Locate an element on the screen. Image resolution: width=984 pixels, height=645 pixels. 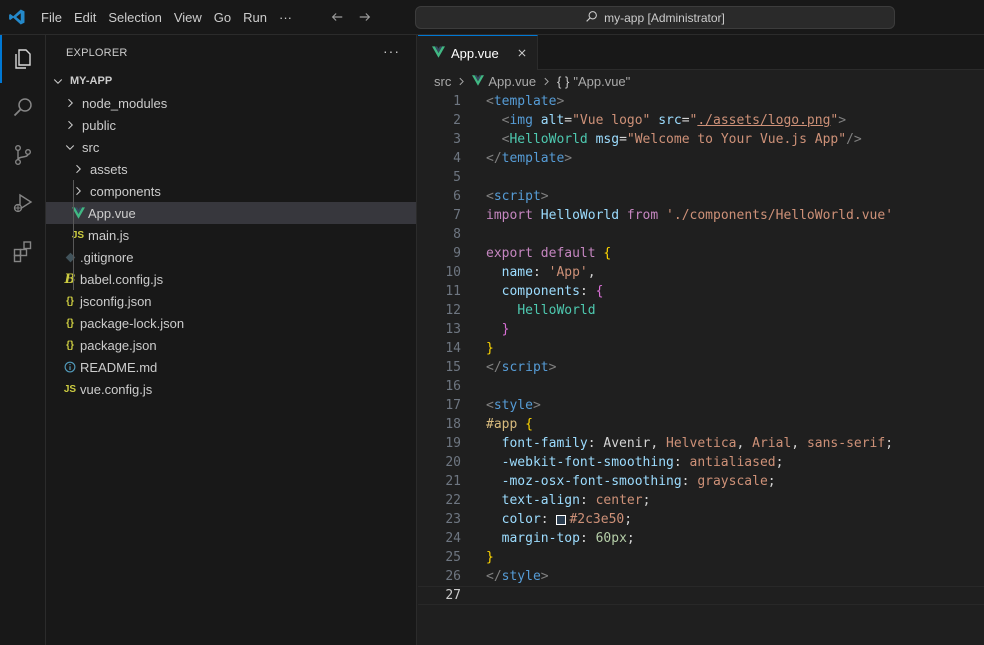
source-control-icon is located at coordinates (23, 155).